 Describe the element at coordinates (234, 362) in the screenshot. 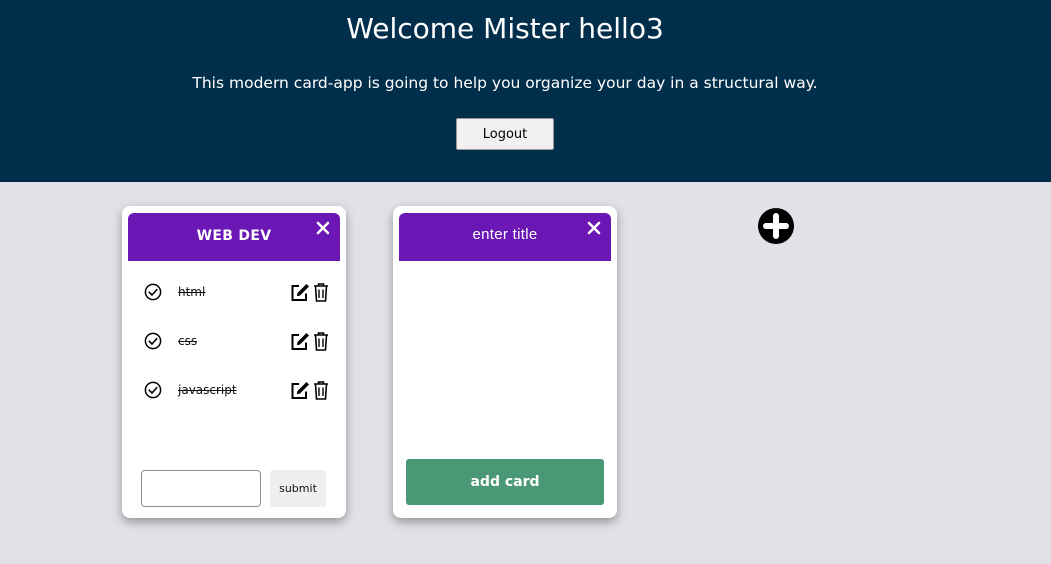

I see `card-web-dev: WEB DEV html css javascript submit` at that location.